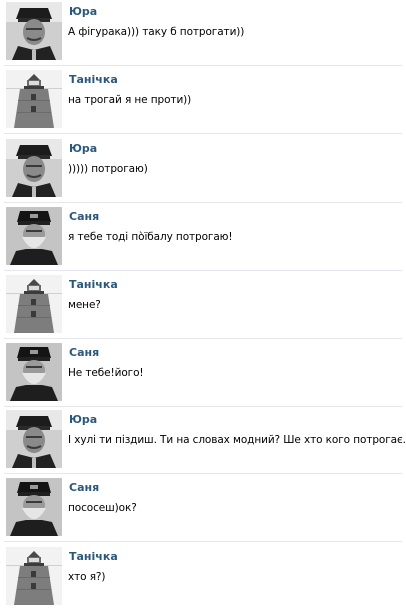 Image resolution: width=406 pixels, height=615 pixels. Describe the element at coordinates (150, 237) in the screenshot. I see `message-text: я тебе тоді по̀їбалу потрогаю!` at that location.